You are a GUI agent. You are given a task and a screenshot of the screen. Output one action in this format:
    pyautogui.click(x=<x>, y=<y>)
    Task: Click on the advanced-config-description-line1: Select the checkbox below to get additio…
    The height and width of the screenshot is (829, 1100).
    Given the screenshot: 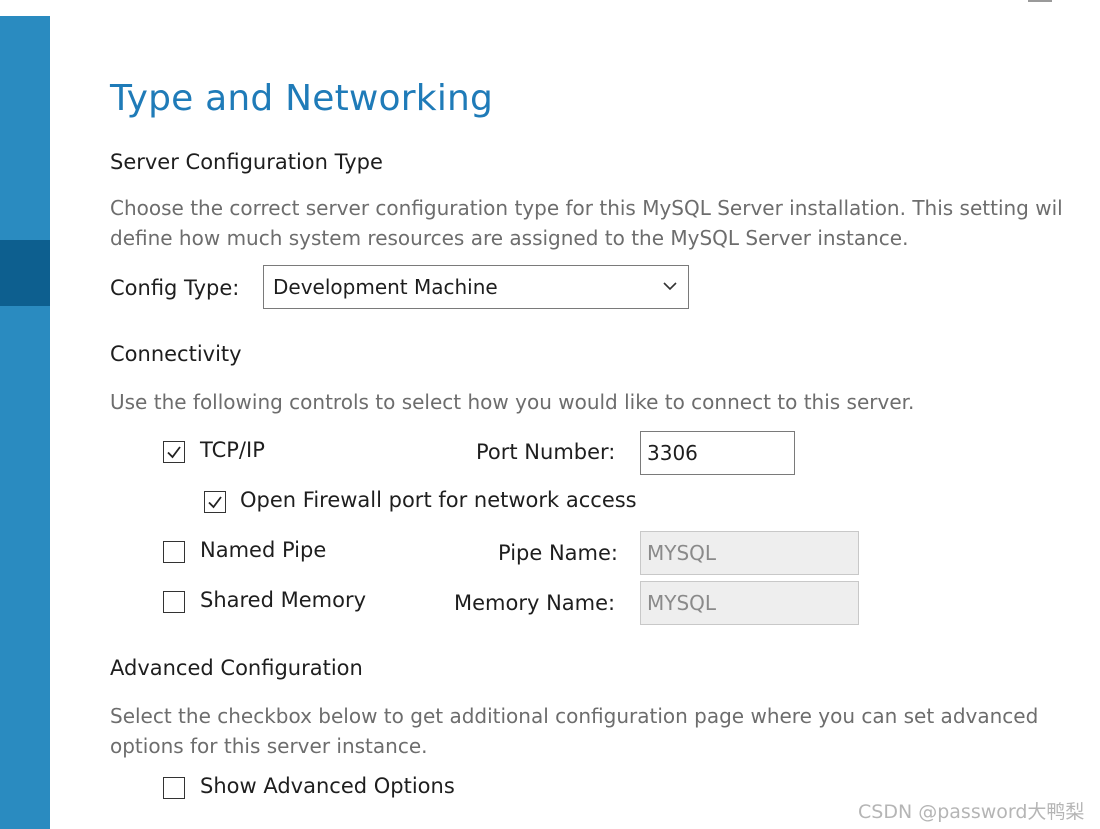 What is the action you would take?
    pyautogui.click(x=574, y=716)
    